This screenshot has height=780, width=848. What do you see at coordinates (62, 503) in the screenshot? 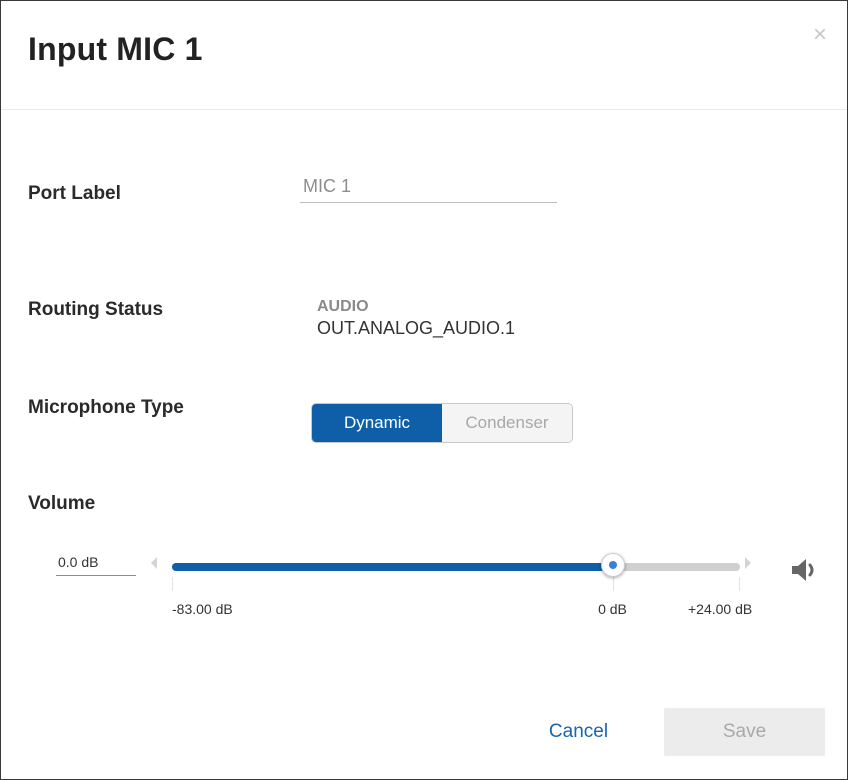
I see `volume-heading: Volume` at bounding box center [62, 503].